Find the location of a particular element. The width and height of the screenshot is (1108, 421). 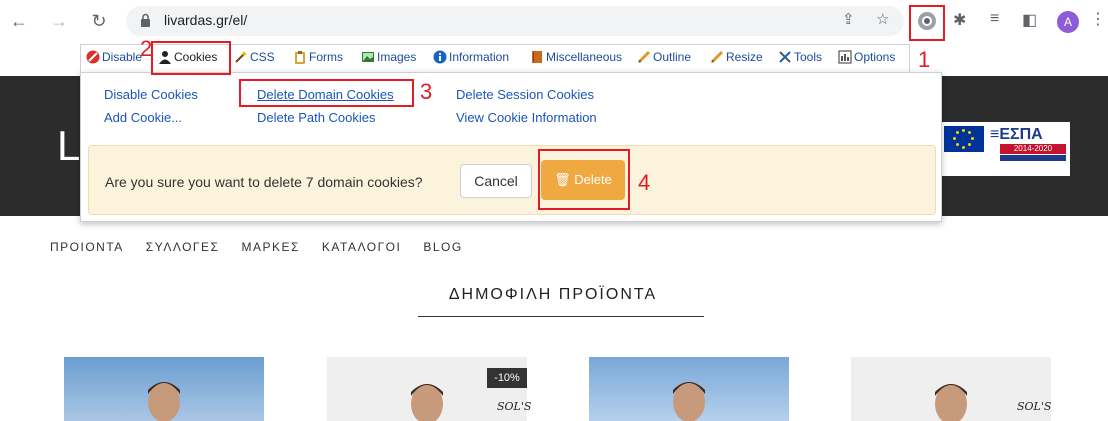

highlight-box-delete-domain is located at coordinates (326, 93).